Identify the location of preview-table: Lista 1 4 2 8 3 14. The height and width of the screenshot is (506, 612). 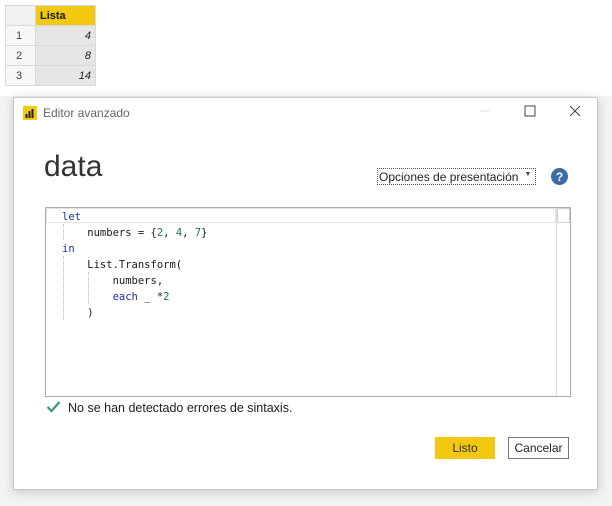
(50, 45).